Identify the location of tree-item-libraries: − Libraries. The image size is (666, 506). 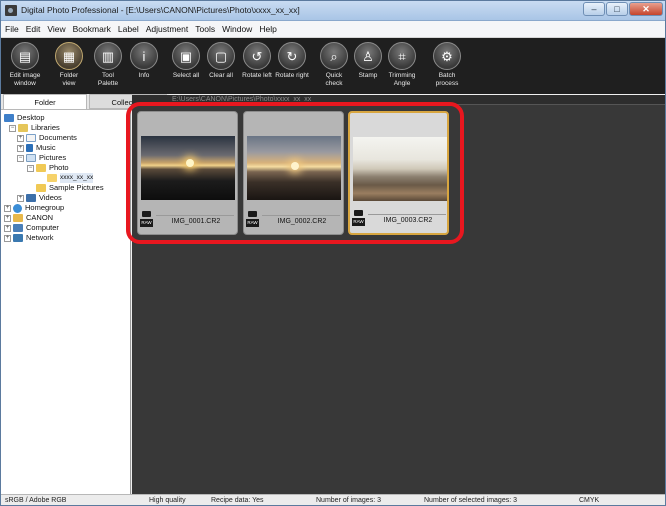
(34, 128).